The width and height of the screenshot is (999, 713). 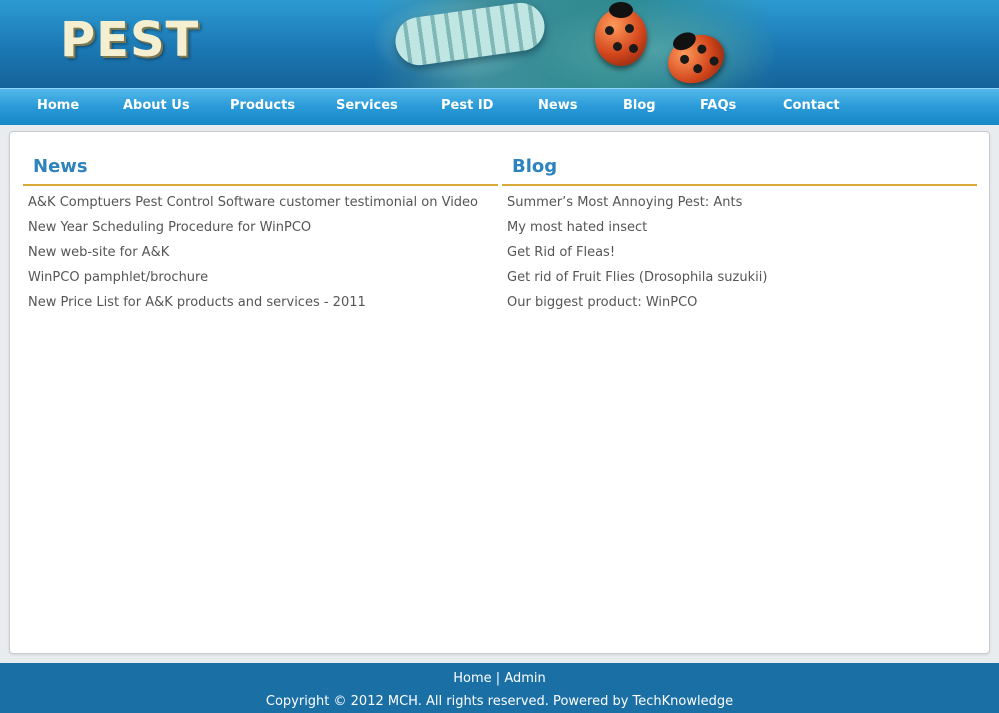 What do you see at coordinates (58, 106) in the screenshot?
I see `nav-home: Home` at bounding box center [58, 106].